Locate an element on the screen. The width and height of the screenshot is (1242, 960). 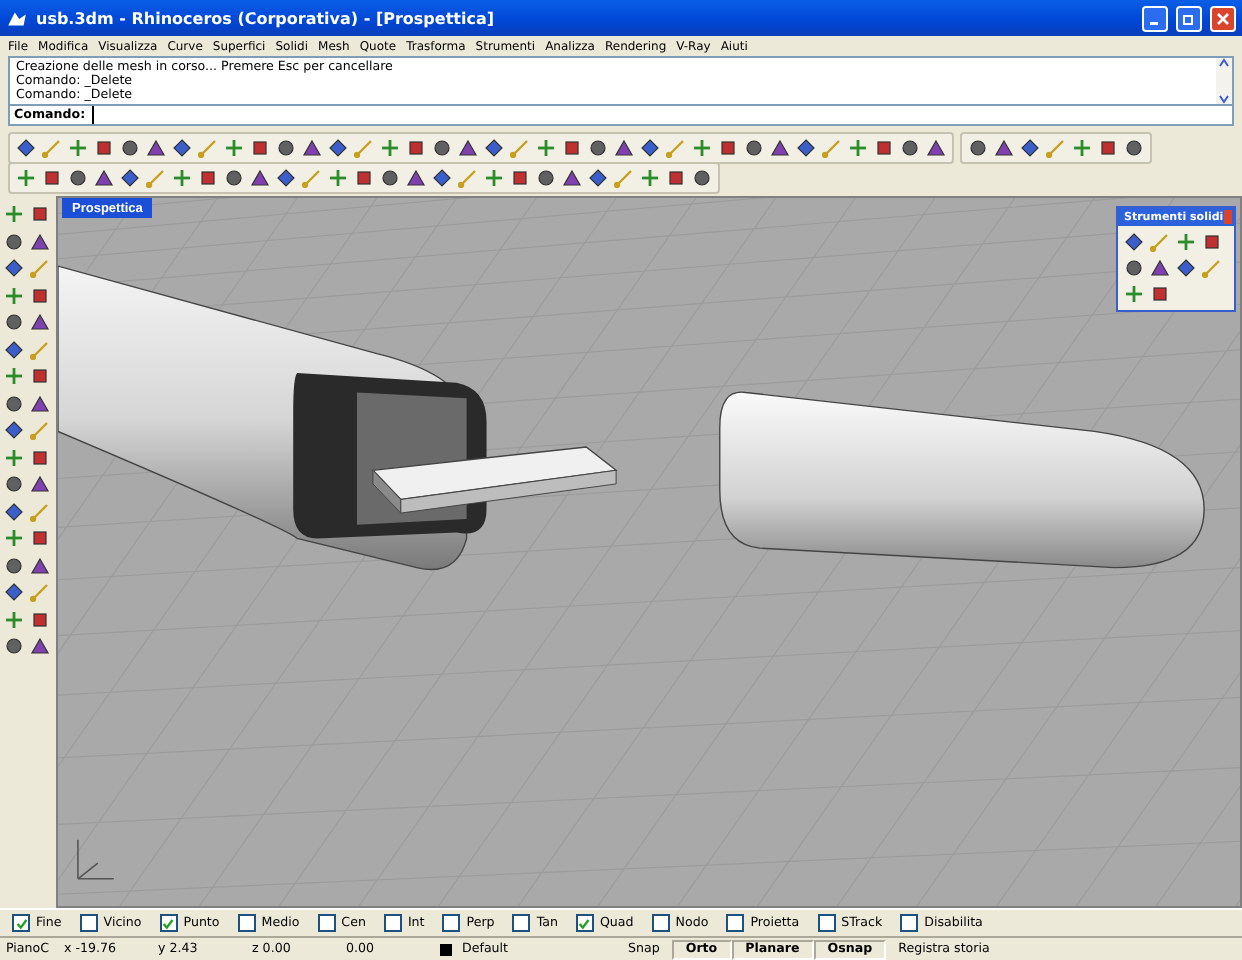
triangle-icon is located at coordinates (1004, 147).